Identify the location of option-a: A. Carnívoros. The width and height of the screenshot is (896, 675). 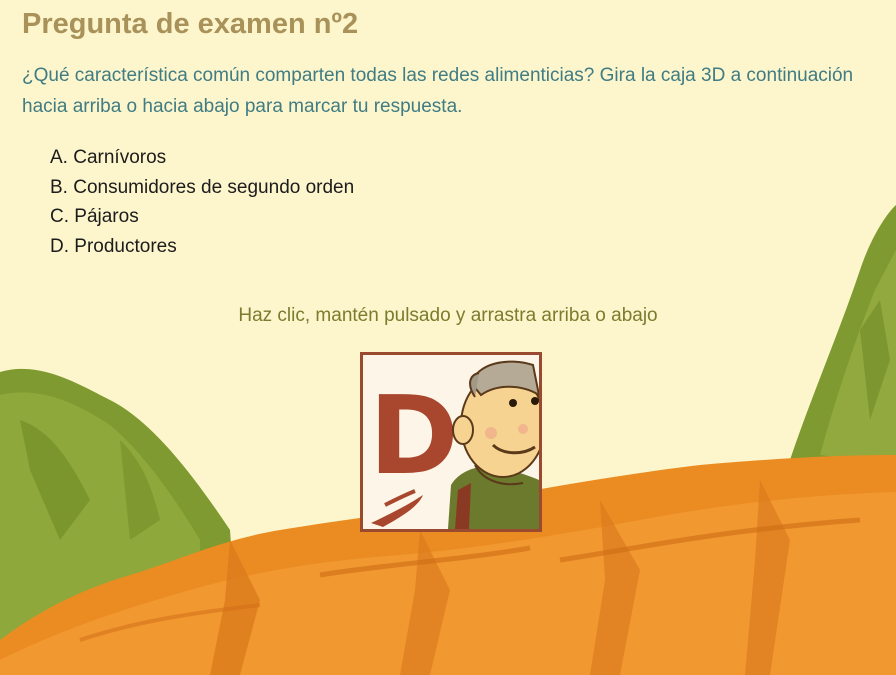
(108, 157).